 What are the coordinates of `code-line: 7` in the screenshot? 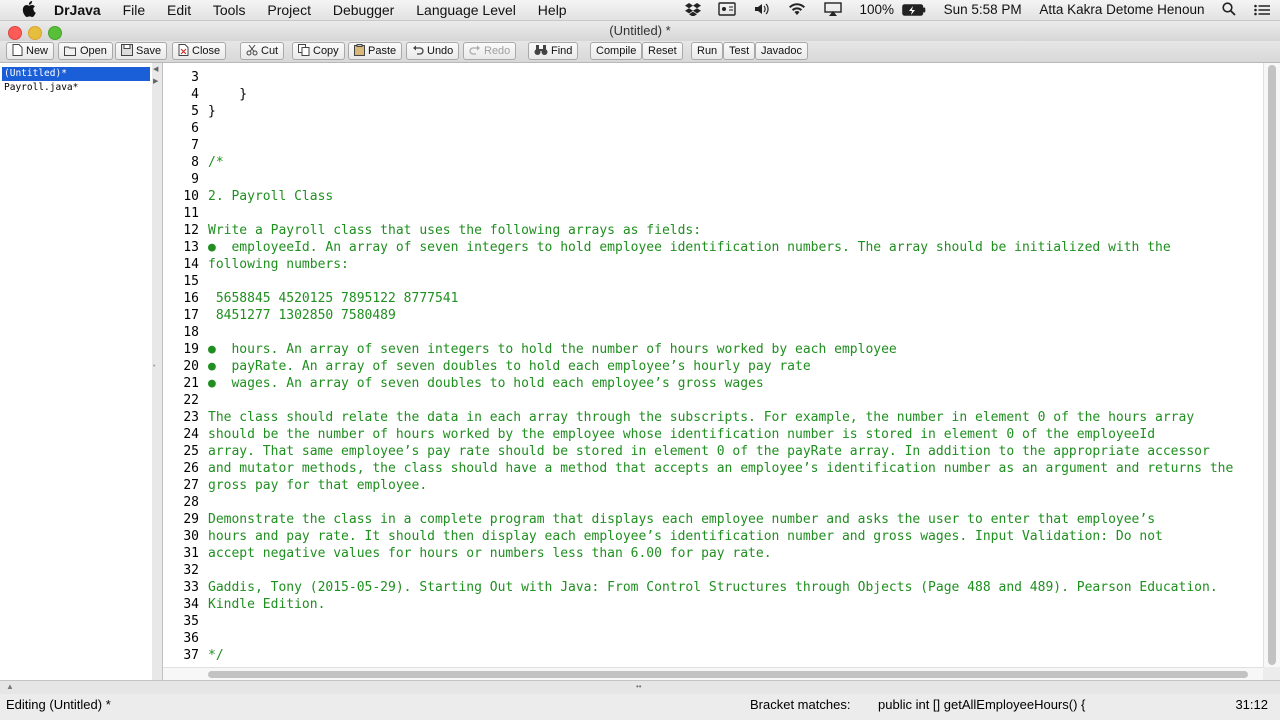 It's located at (185, 145).